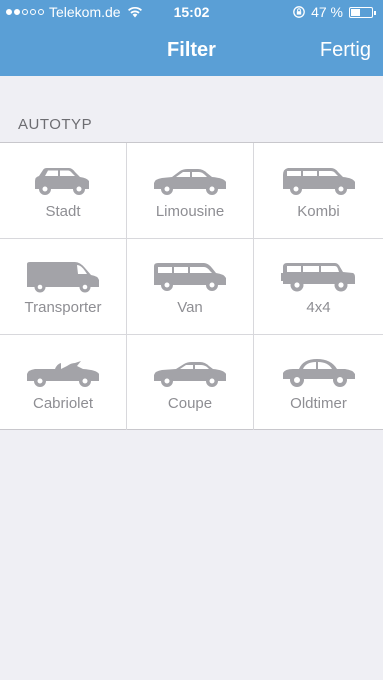 This screenshot has height=680, width=383. What do you see at coordinates (63, 403) in the screenshot?
I see `car-type-label: Cabriolet` at bounding box center [63, 403].